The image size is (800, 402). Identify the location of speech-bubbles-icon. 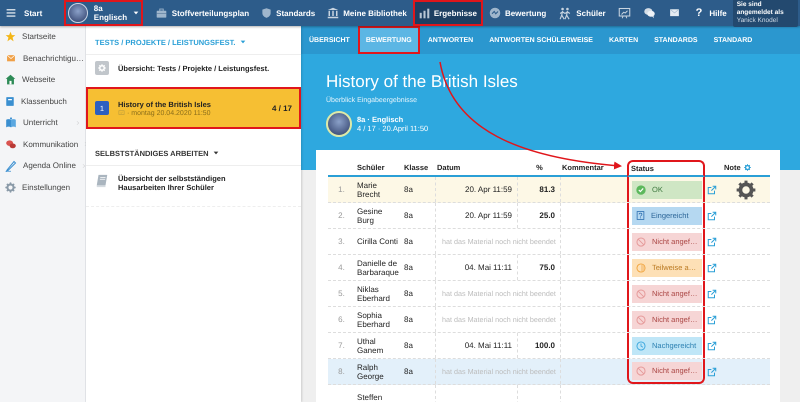
(11, 144).